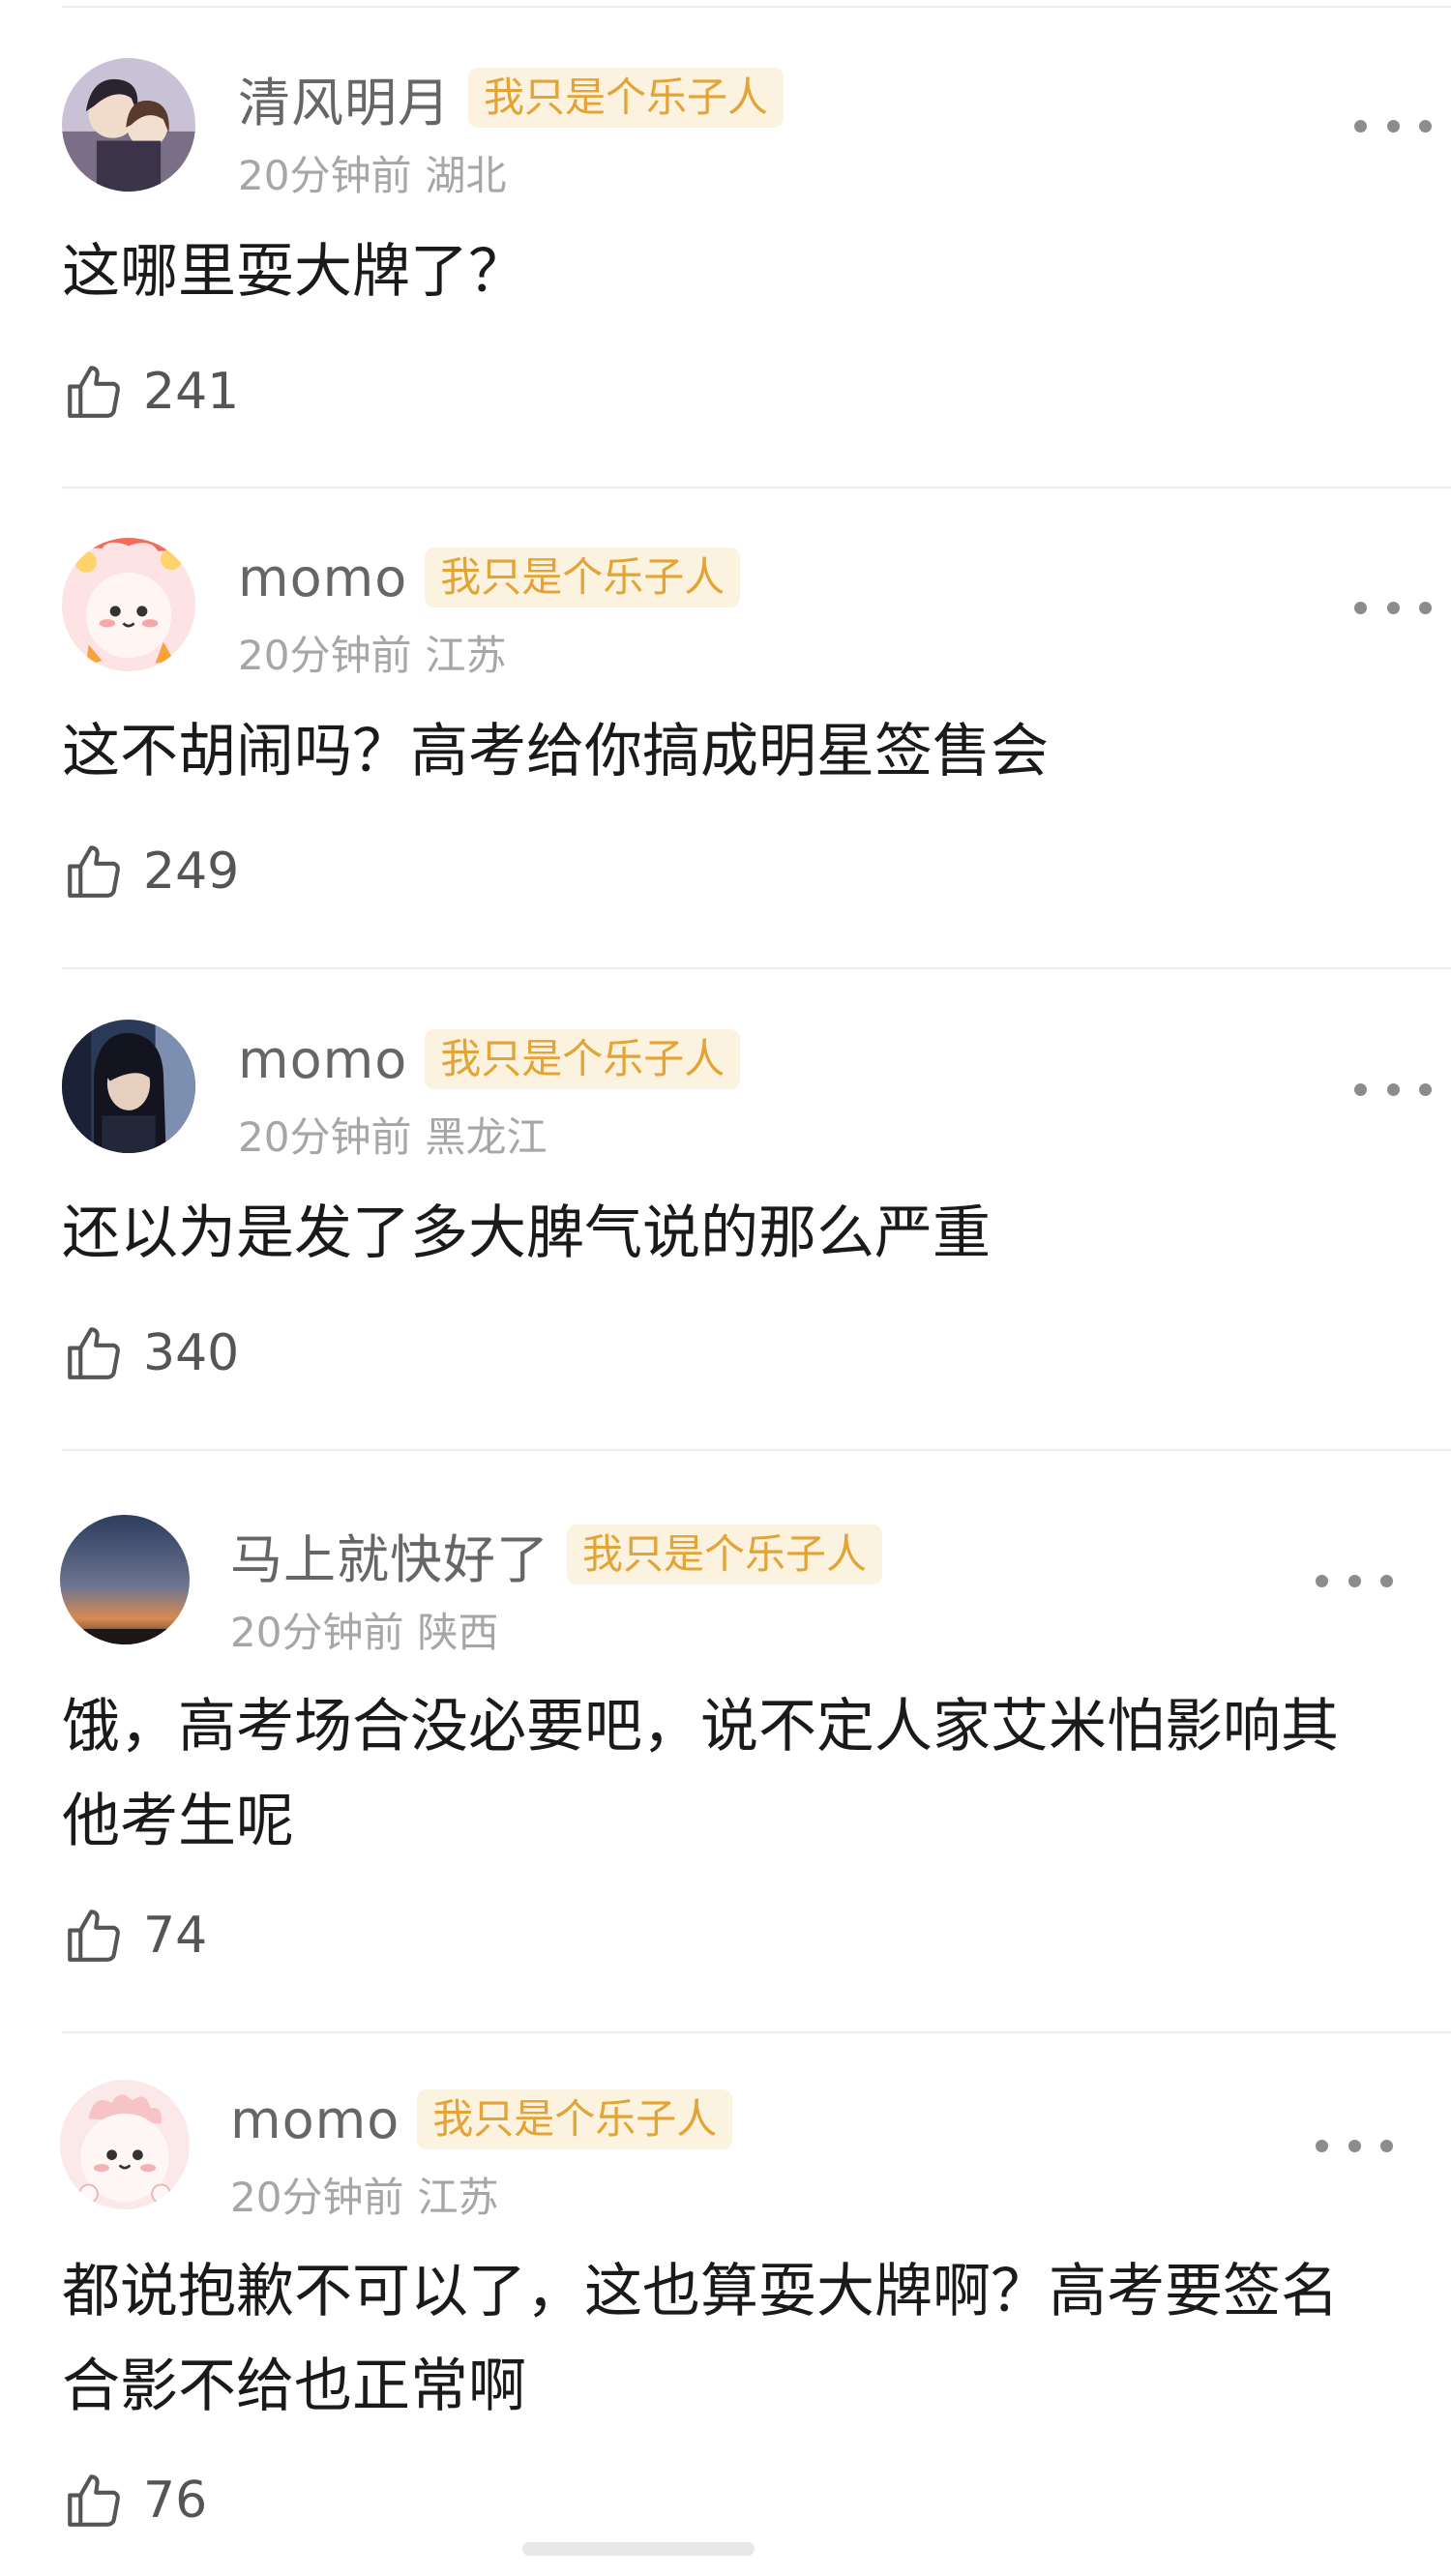 The height and width of the screenshot is (2576, 1451). Describe the element at coordinates (191, 392) in the screenshot. I see `like-count: 241` at that location.